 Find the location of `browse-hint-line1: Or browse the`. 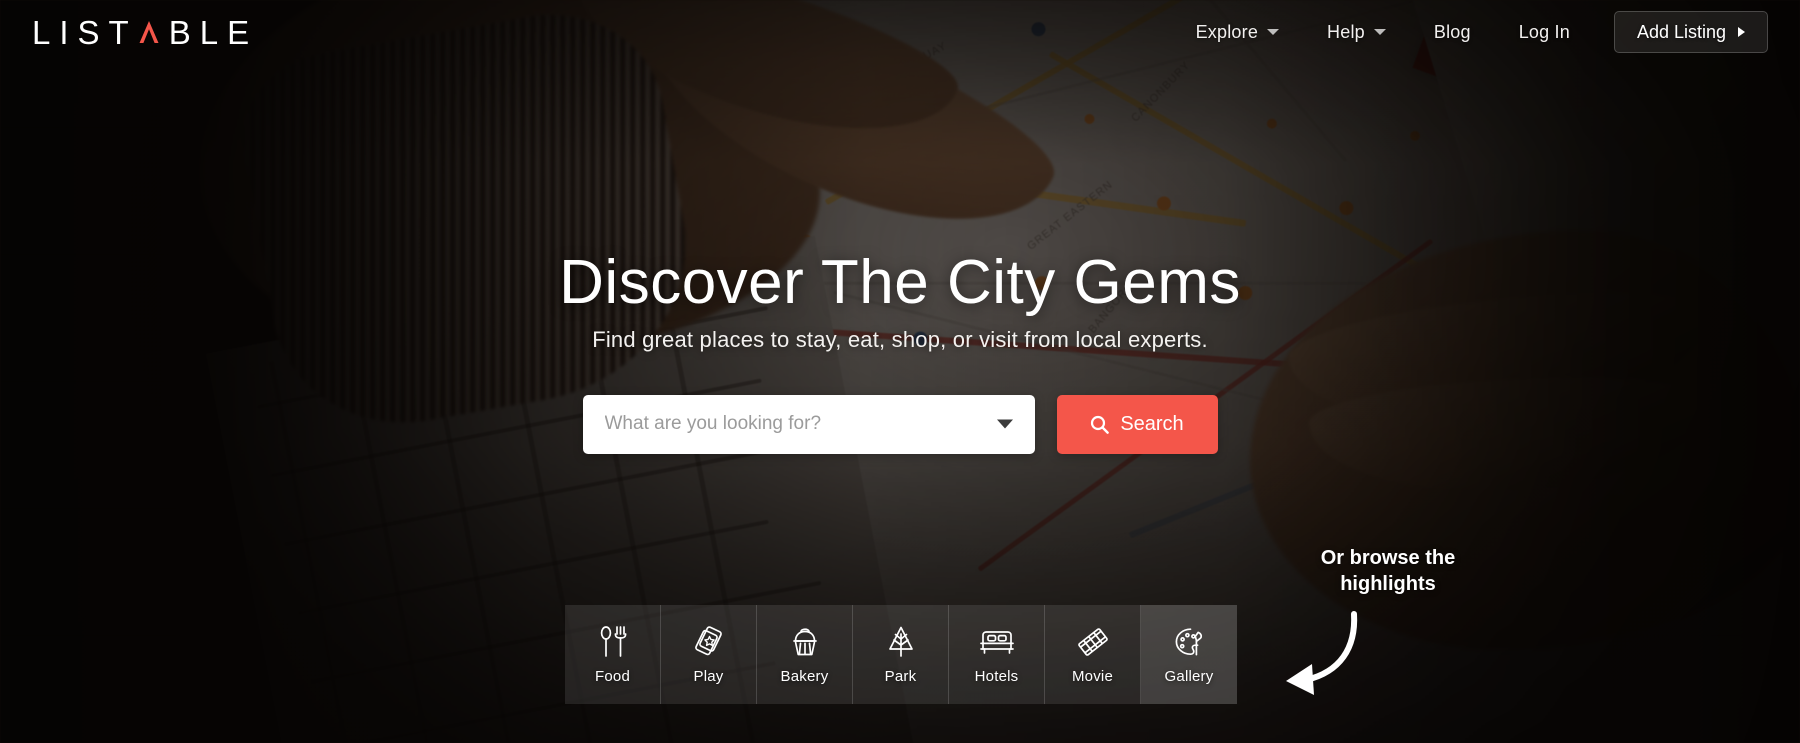

browse-hint-line1: Or browse the is located at coordinates (1388, 558).